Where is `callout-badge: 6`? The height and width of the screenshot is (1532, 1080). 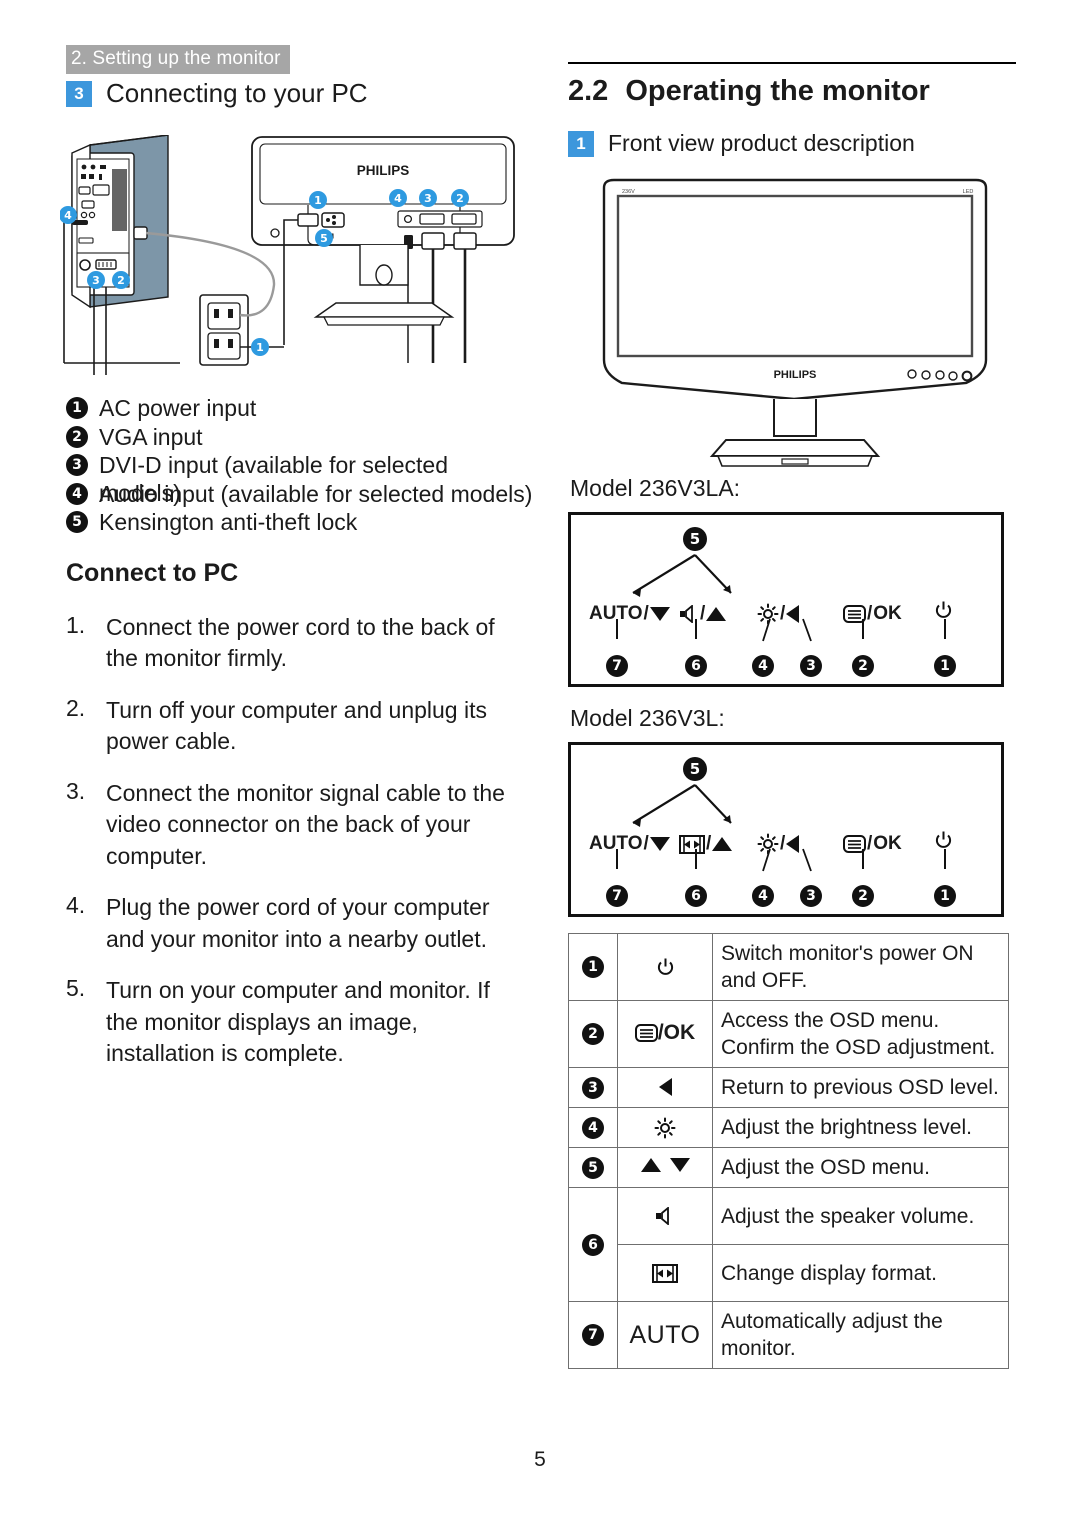 callout-badge: 6 is located at coordinates (593, 1244).